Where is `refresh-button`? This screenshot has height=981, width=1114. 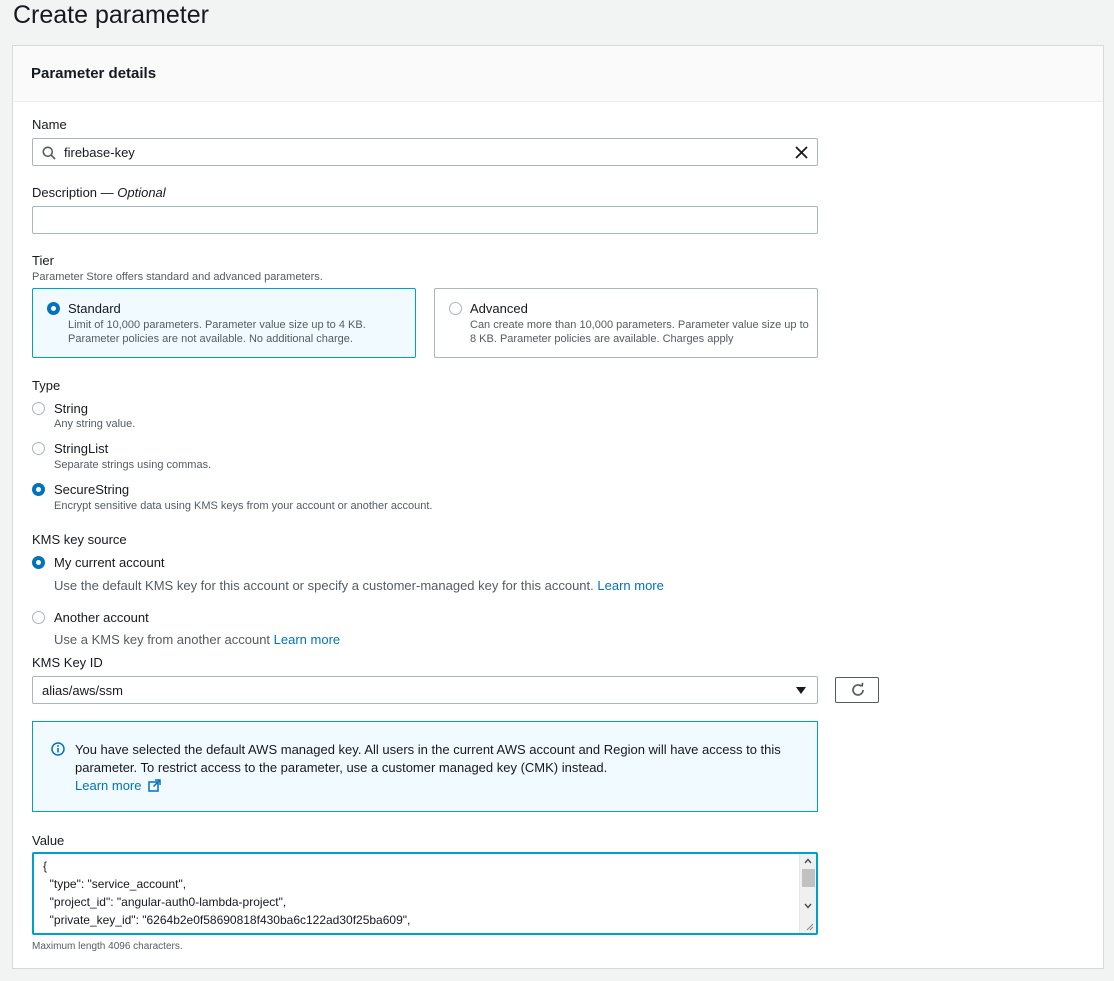
refresh-button is located at coordinates (857, 690).